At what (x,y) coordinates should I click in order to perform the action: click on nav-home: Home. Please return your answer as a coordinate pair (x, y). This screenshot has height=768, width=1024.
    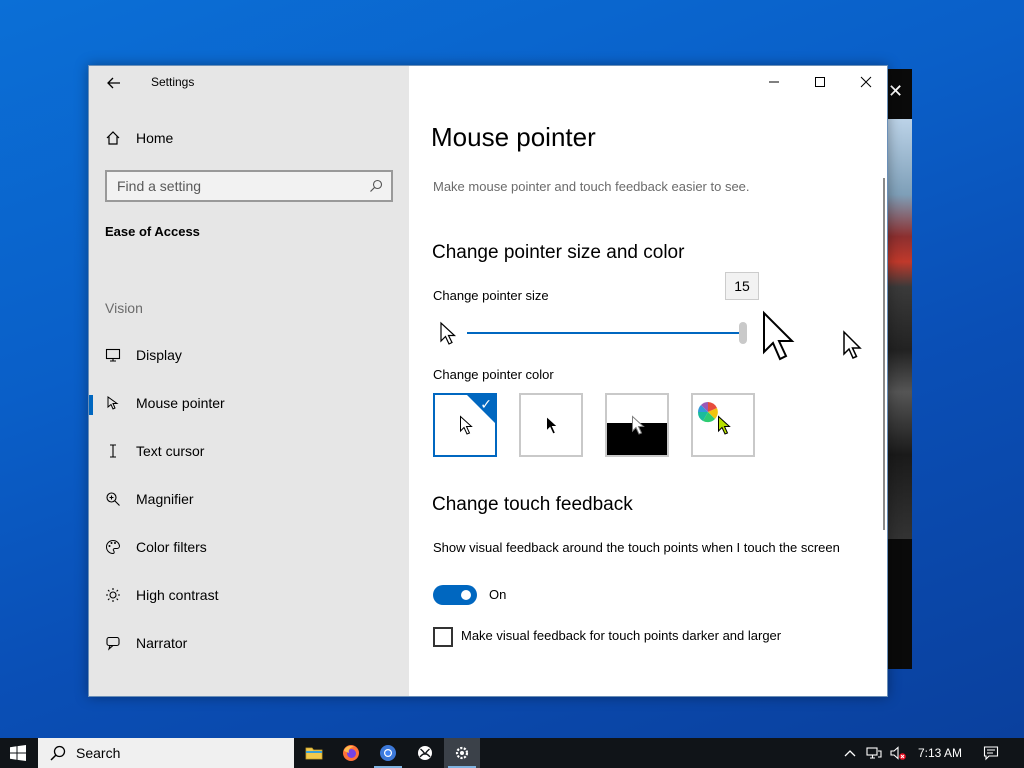
    Looking at the image, I should click on (139, 138).